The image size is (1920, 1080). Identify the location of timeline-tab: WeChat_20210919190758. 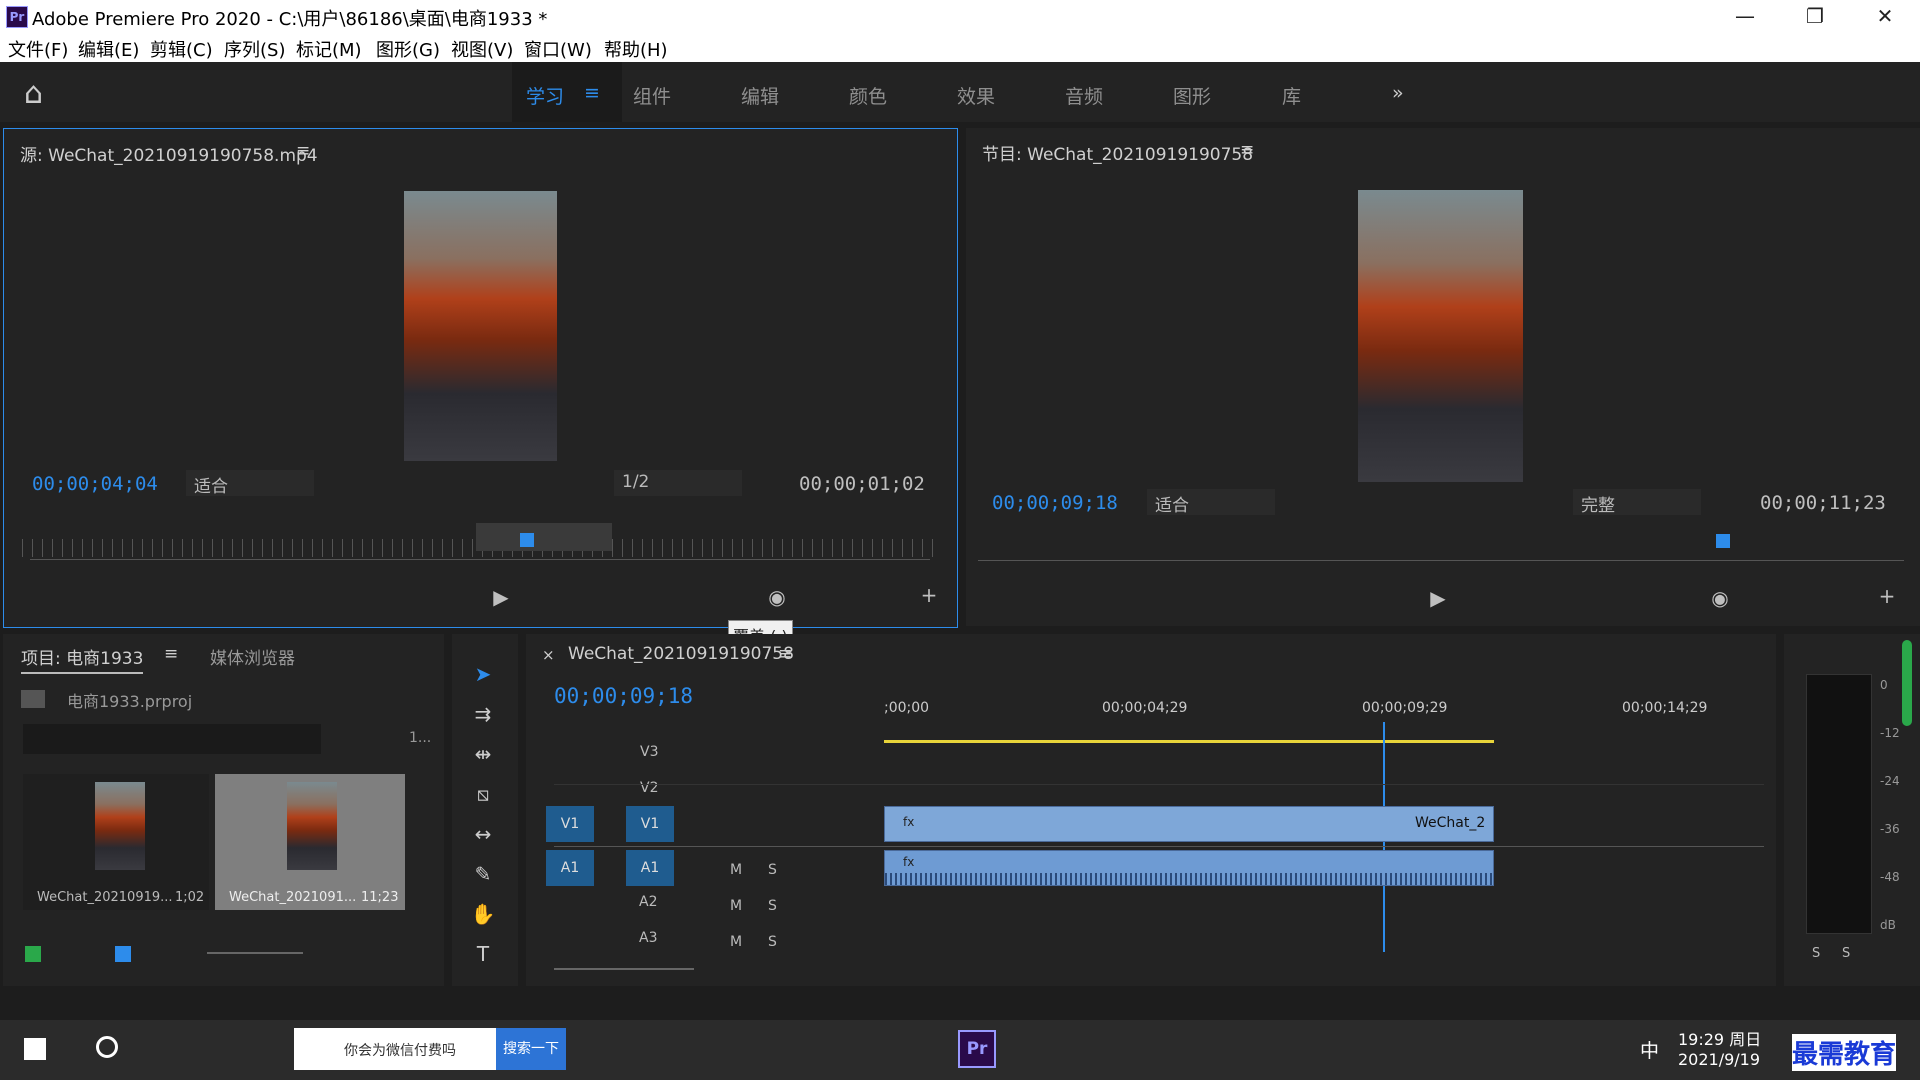
(681, 654).